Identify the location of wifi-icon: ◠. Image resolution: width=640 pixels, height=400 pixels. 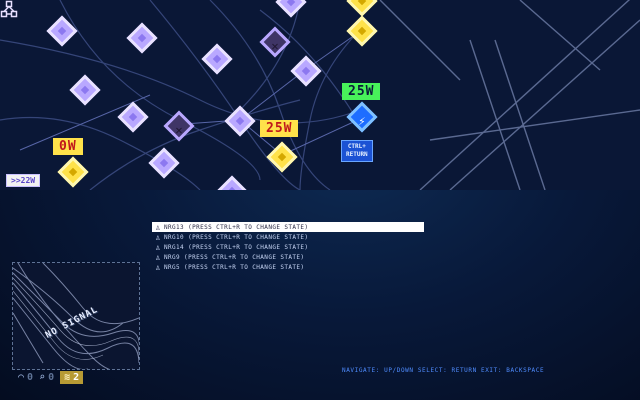
(21, 377).